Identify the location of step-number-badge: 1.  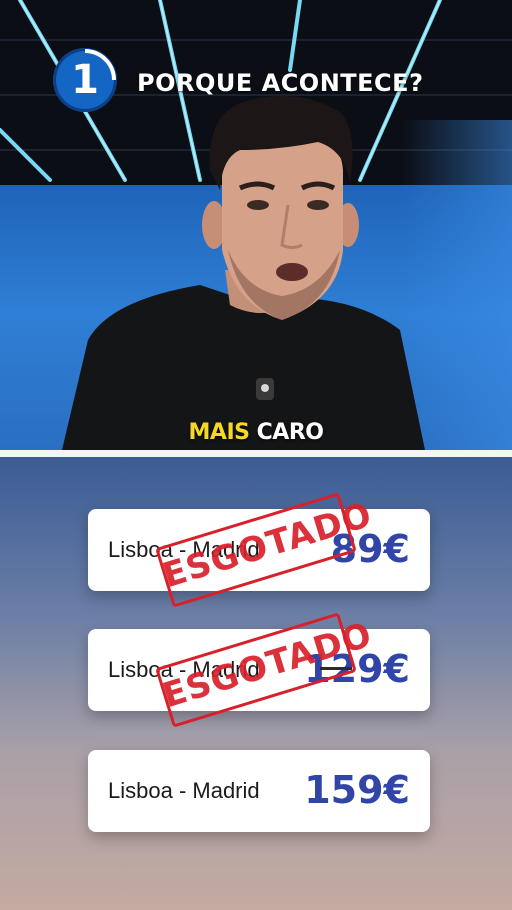
(85, 80).